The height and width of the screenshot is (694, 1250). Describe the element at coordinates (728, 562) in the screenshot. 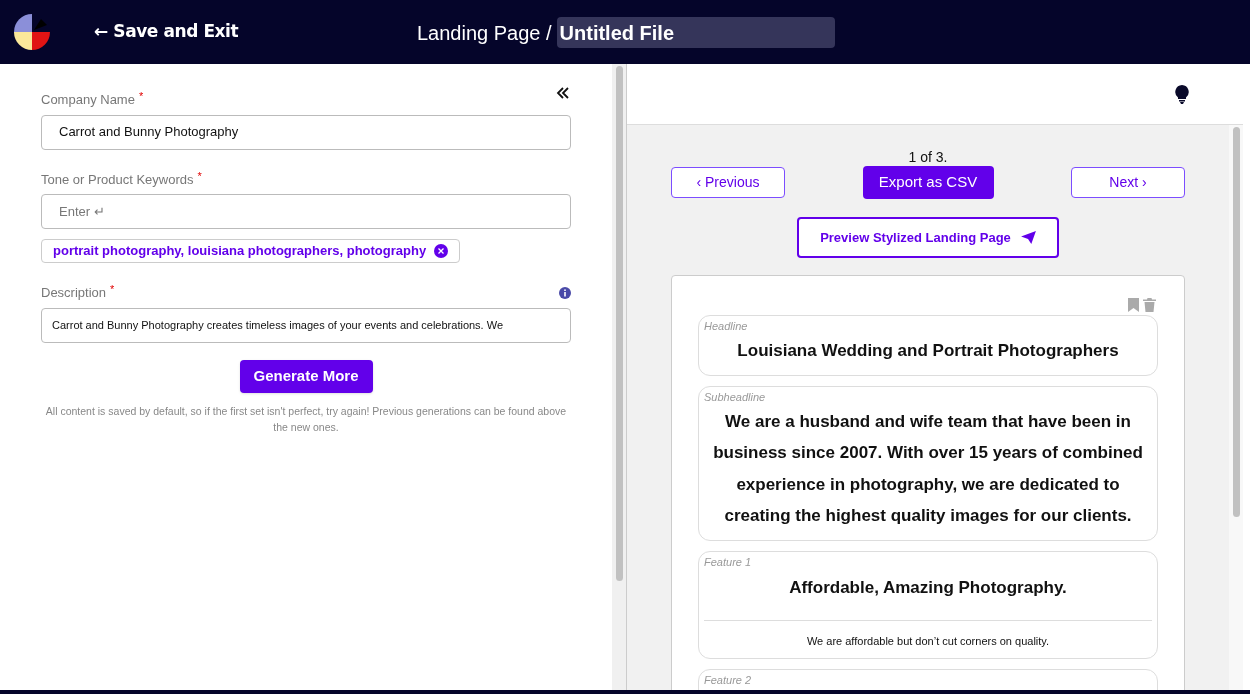

I see `section-label: Feature 1` at that location.